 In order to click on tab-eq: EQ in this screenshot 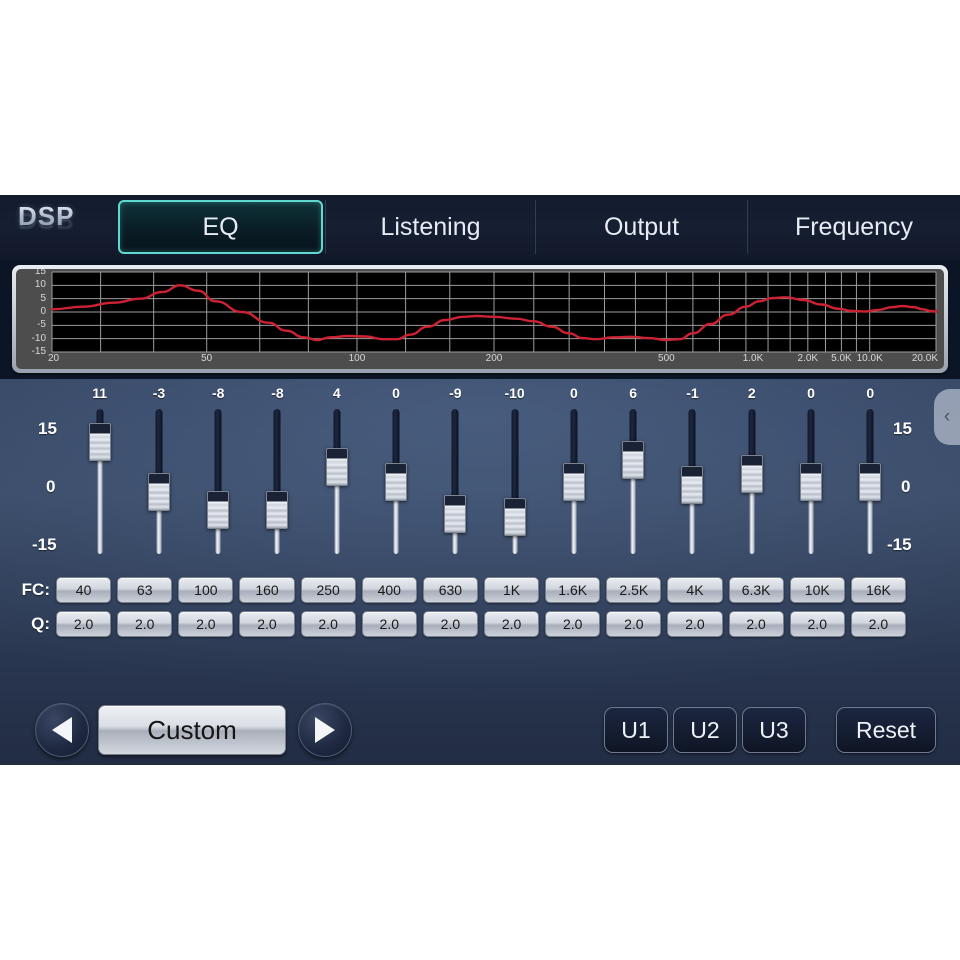, I will do `click(220, 227)`.